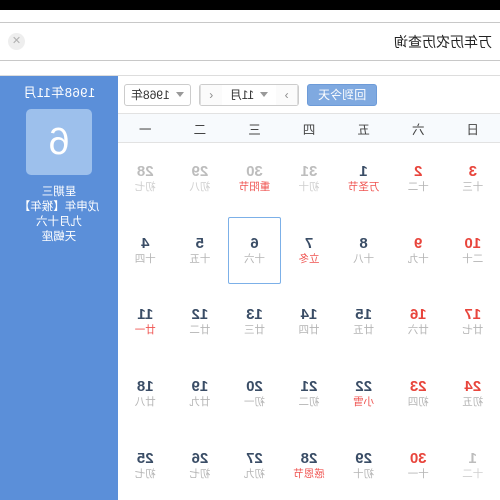  I want to click on calendar-day-cell: 4 十四, so click(145, 251).